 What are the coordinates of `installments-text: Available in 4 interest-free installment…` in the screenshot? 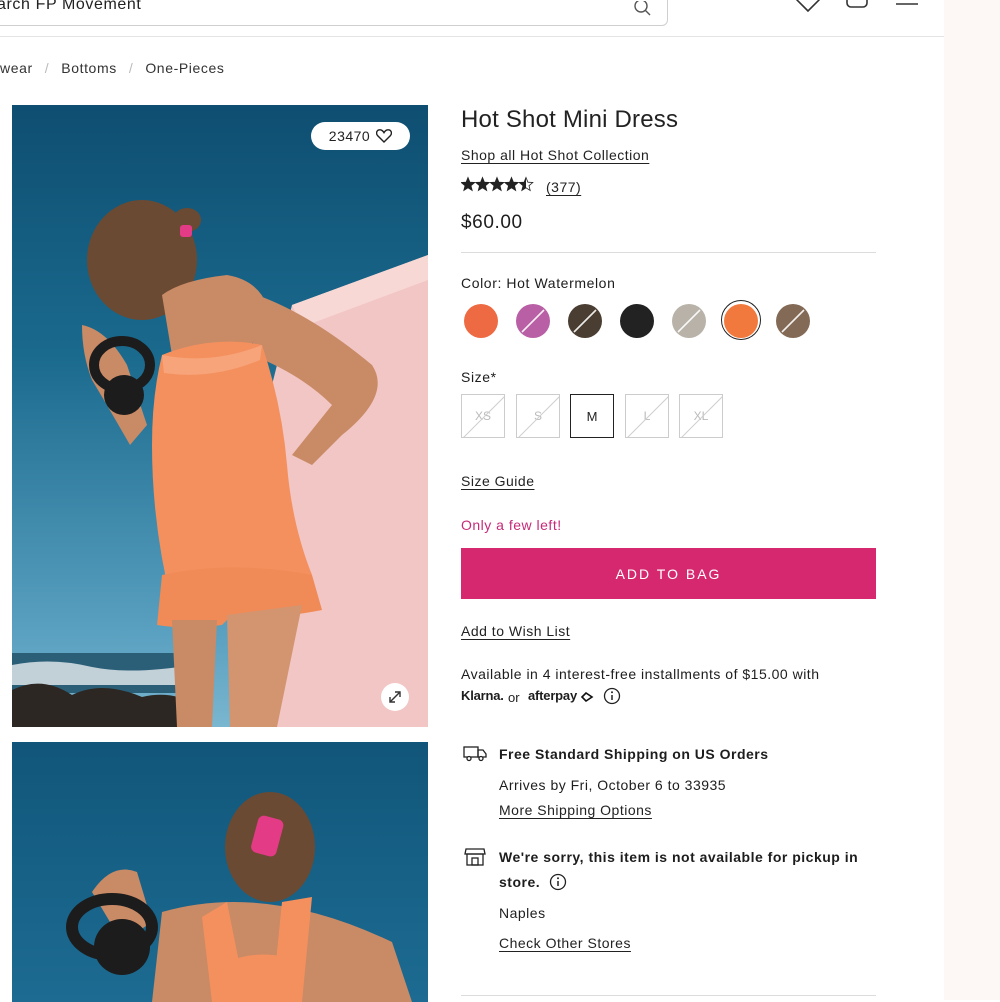 It's located at (640, 674).